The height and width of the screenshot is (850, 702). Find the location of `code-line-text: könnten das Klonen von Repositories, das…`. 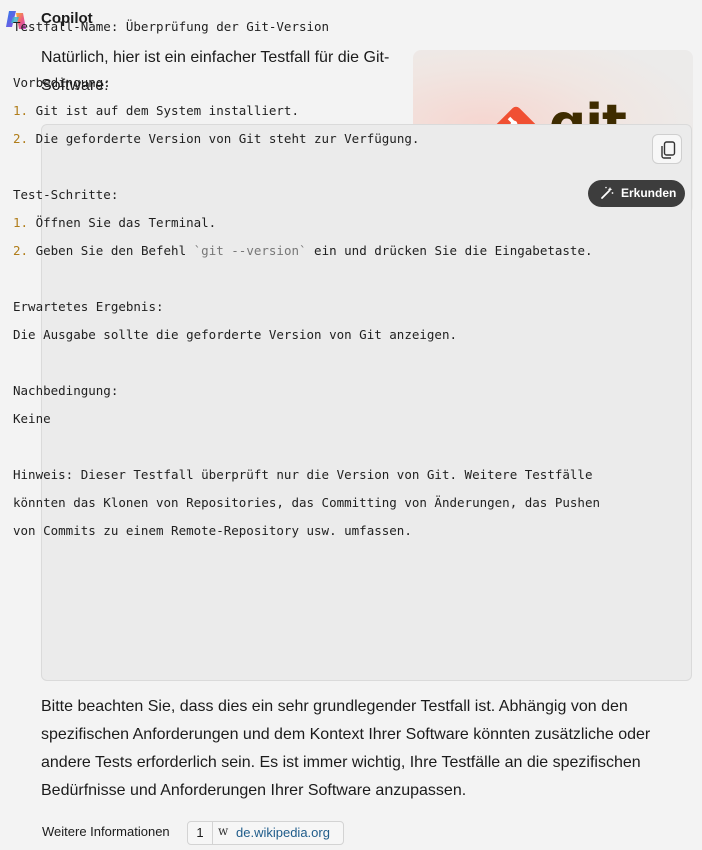

code-line-text: könnten das Klonen von Repositories, das… is located at coordinates (306, 502).